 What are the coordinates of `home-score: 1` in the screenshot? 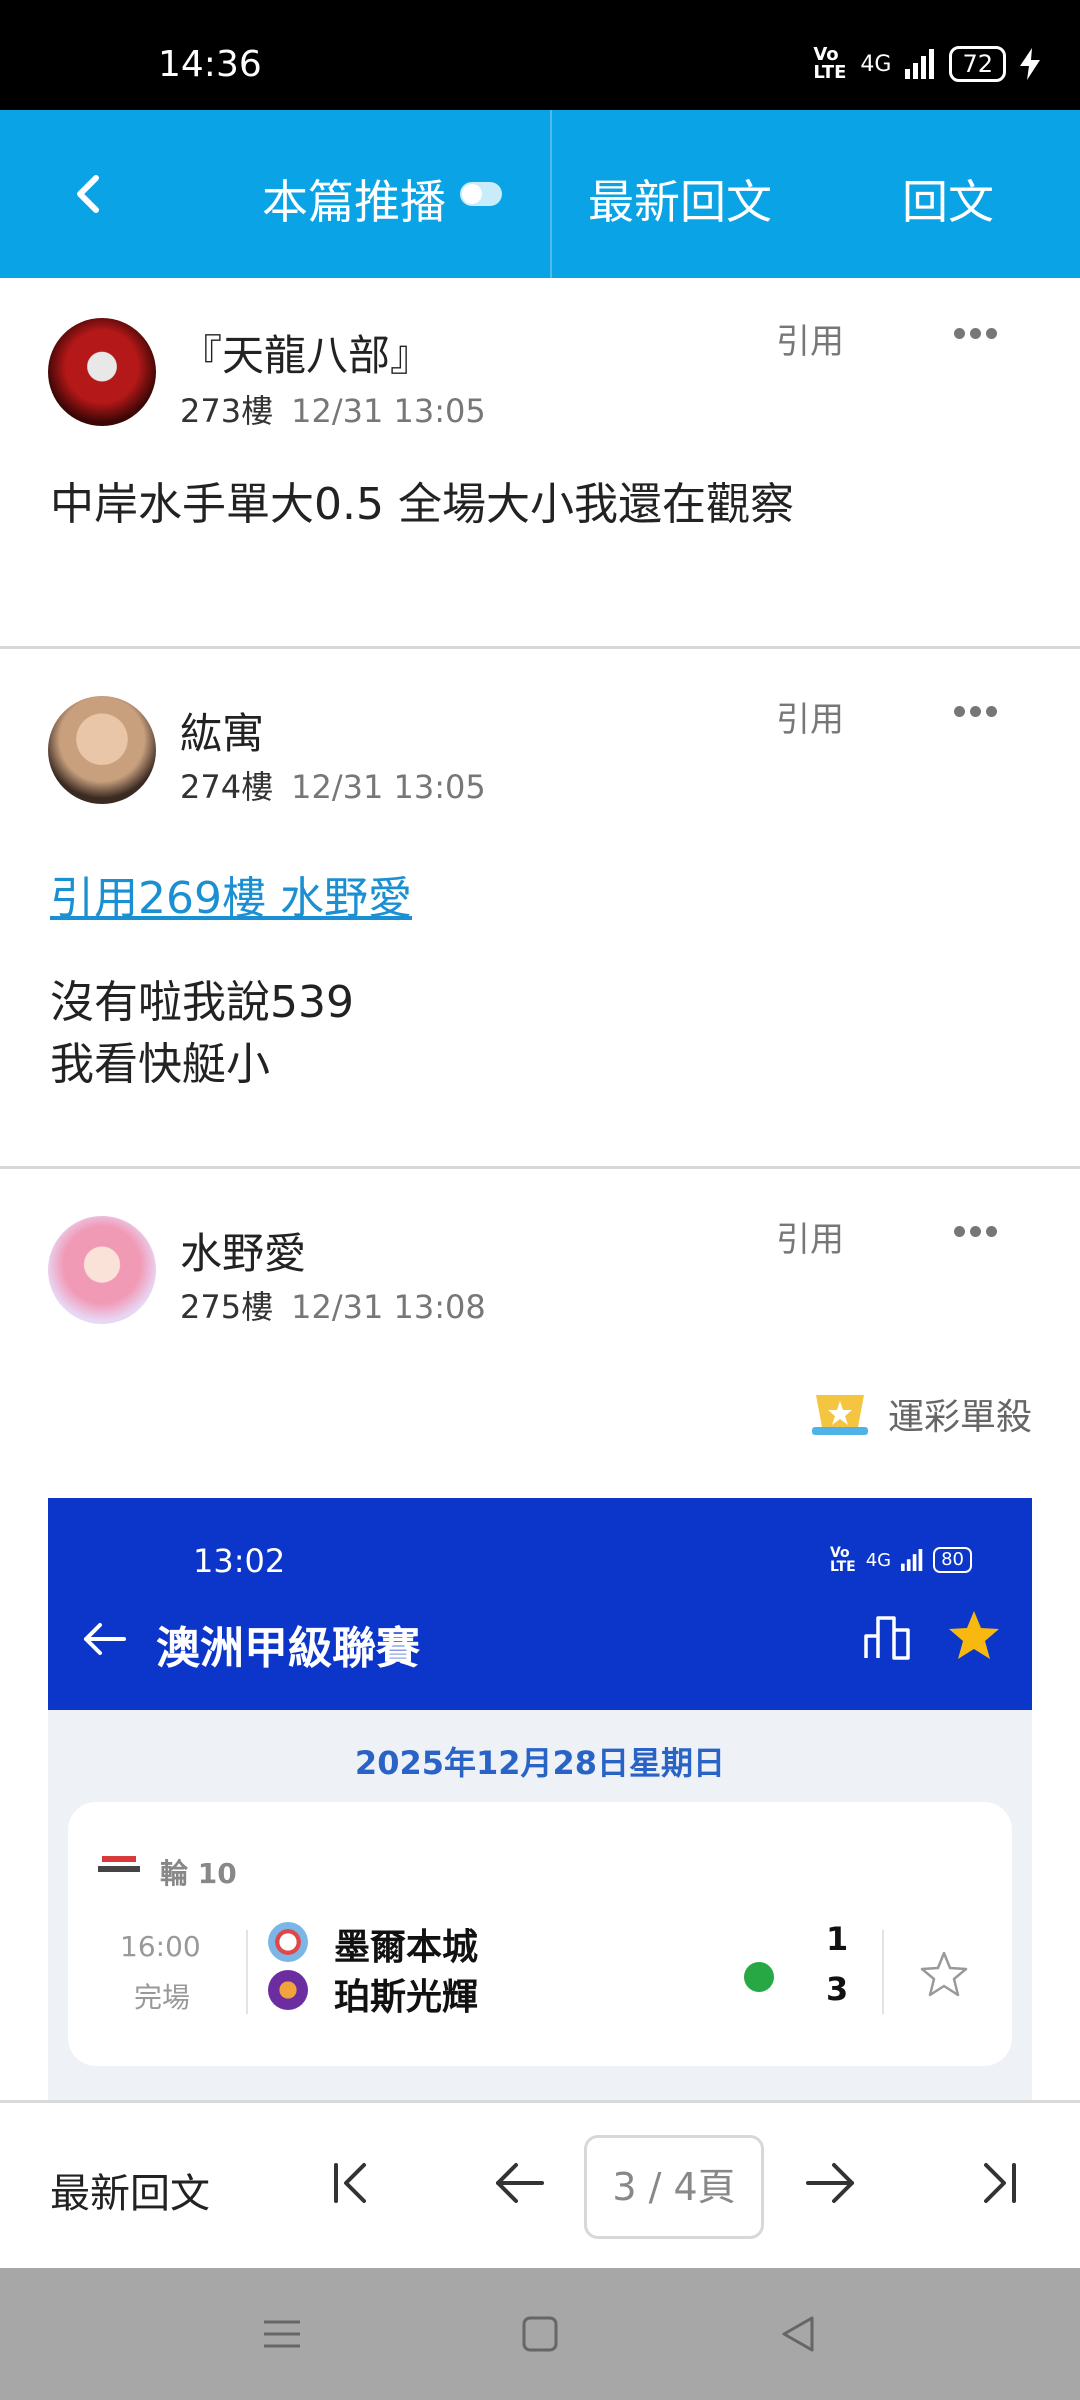 It's located at (837, 1939).